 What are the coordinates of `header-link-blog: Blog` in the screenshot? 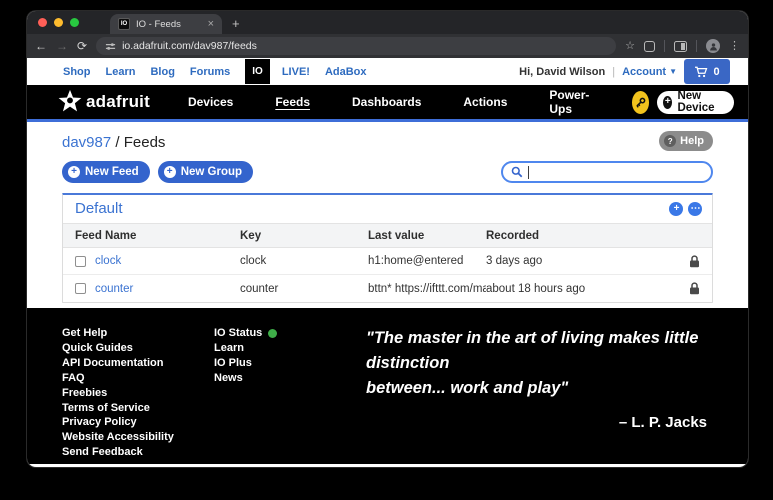 It's located at (162, 72).